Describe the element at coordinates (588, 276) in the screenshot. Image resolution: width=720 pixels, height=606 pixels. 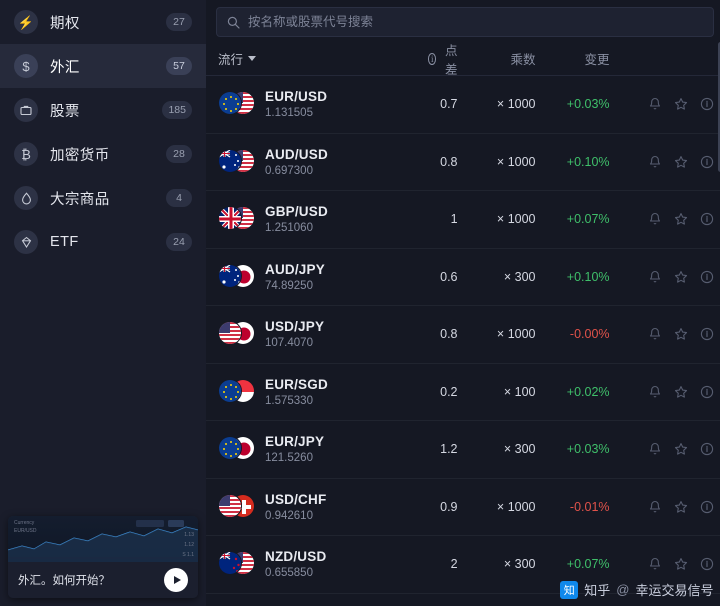
I see `instrument-change: +0.10%` at that location.